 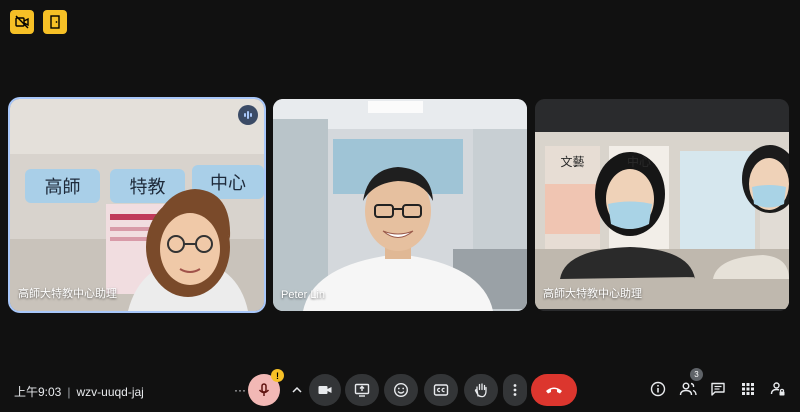 I want to click on people-count-badge: 3, so click(x=696, y=374).